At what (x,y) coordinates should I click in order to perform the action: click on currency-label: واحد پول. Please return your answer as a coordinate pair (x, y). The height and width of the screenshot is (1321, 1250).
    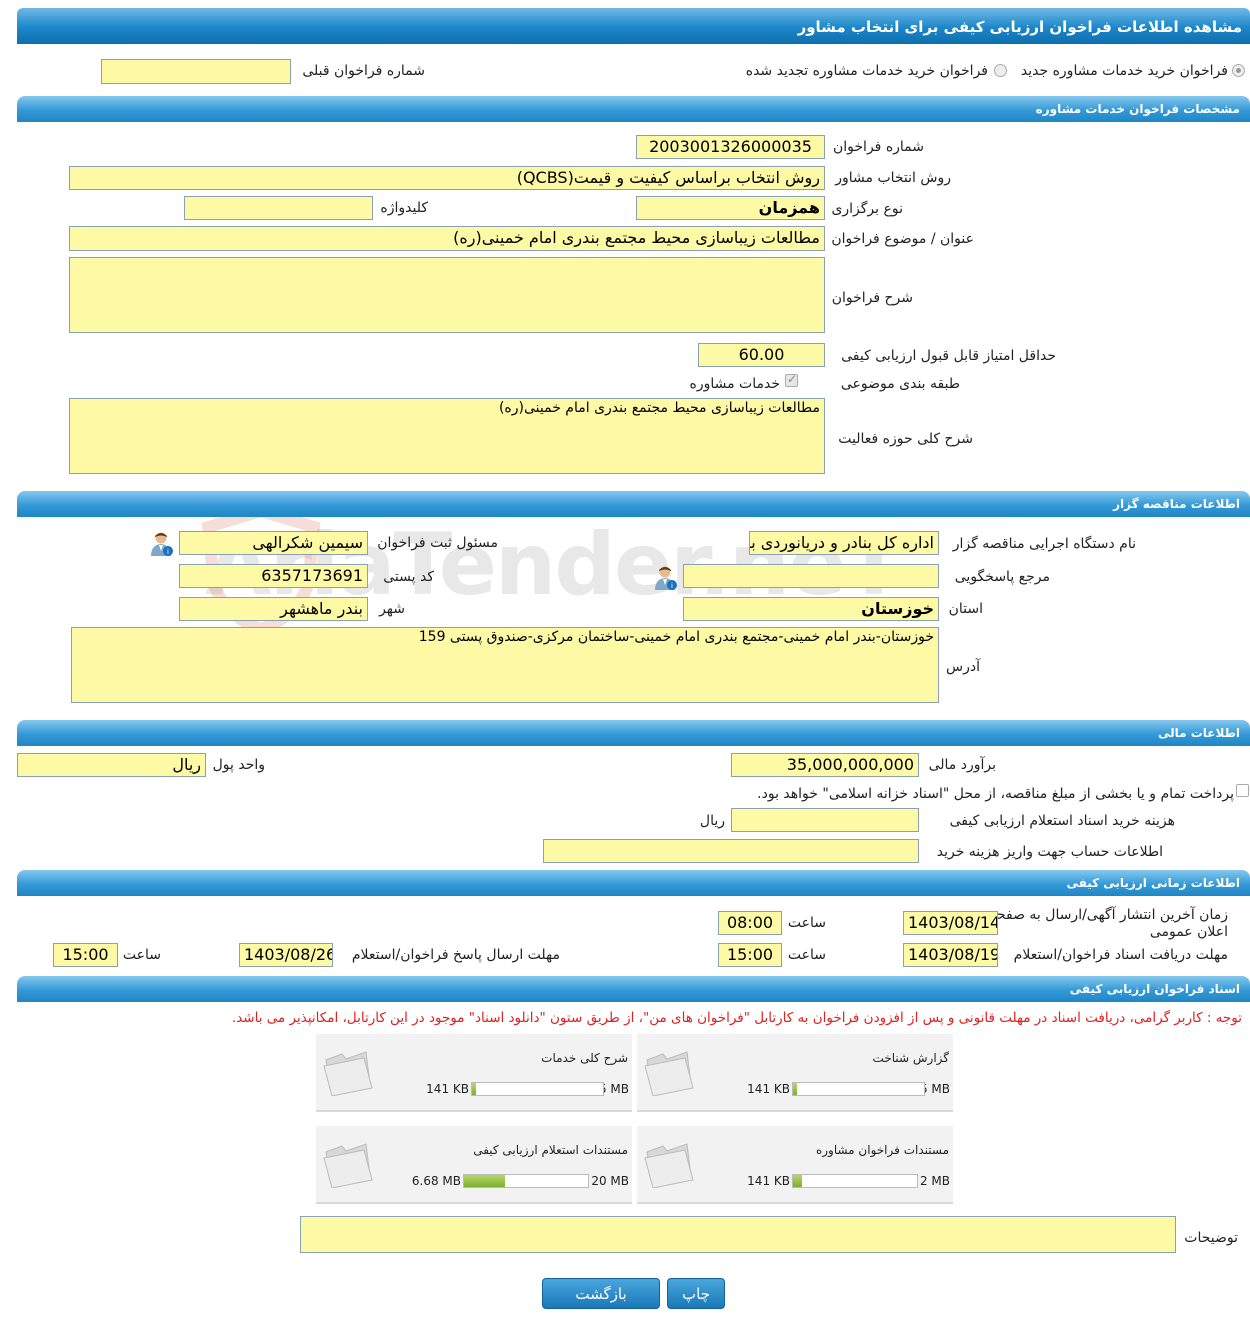
    Looking at the image, I should click on (238, 765).